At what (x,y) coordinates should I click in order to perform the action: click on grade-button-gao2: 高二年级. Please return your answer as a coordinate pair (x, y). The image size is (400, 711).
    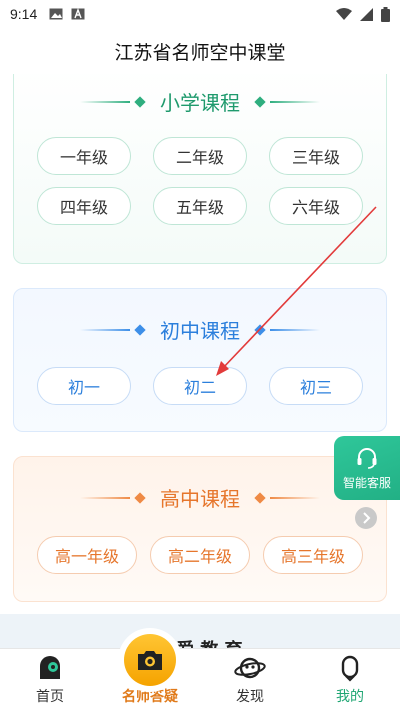
    Looking at the image, I should click on (200, 555).